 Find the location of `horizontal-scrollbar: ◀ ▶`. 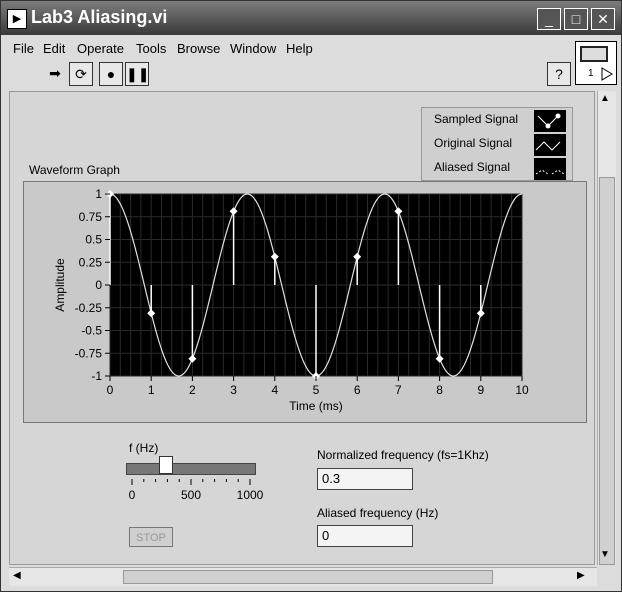

horizontal-scrollbar: ◀ ▶ is located at coordinates (303, 576).